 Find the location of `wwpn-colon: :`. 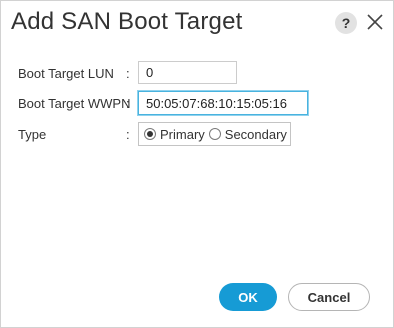

wwpn-colon: : is located at coordinates (128, 103).